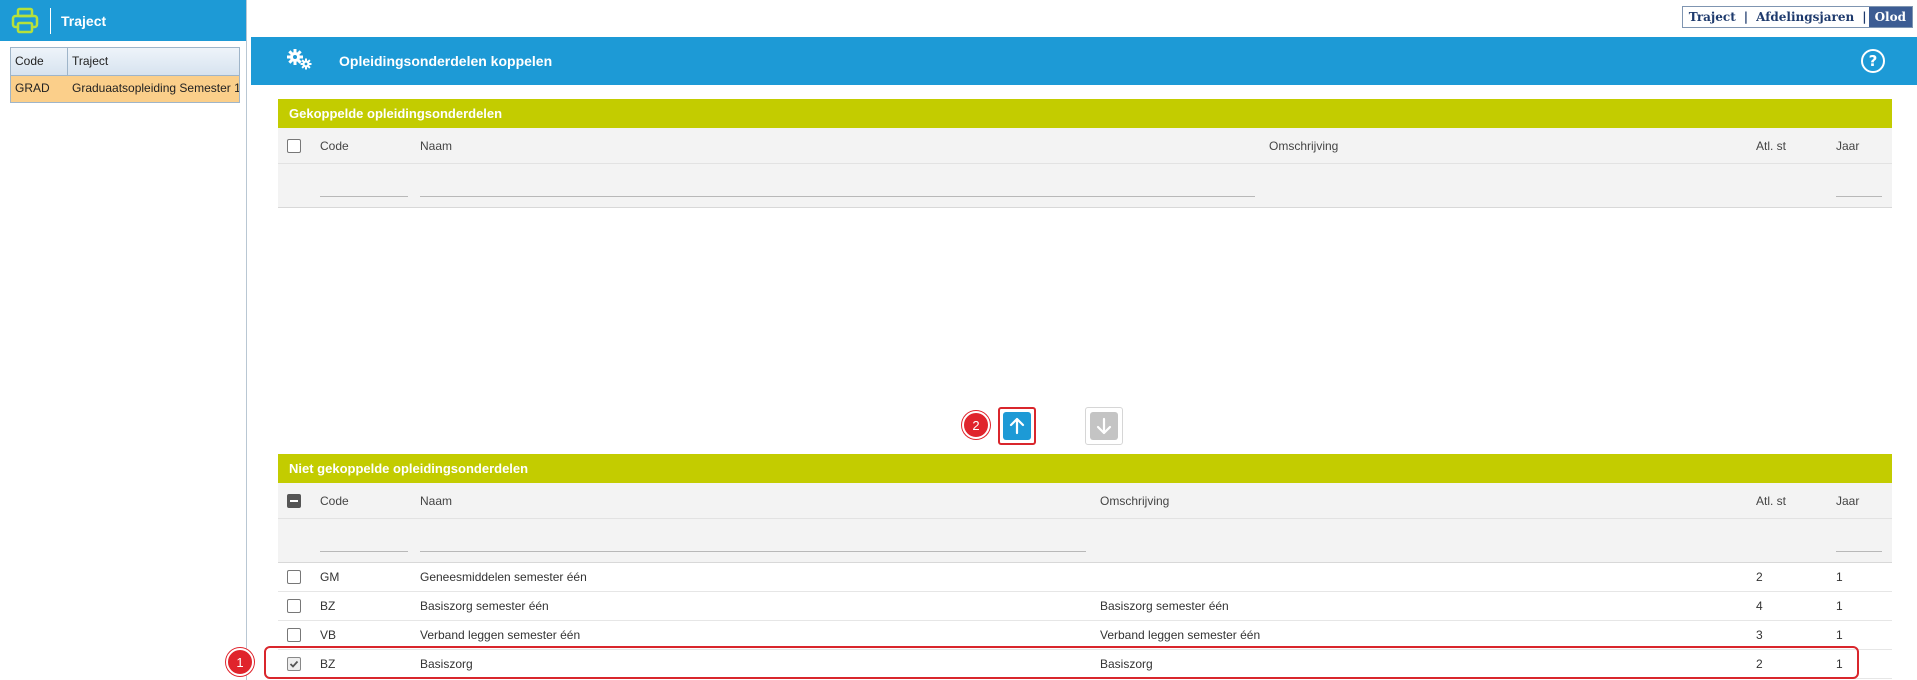  I want to click on help-icon: ?, so click(1873, 61).